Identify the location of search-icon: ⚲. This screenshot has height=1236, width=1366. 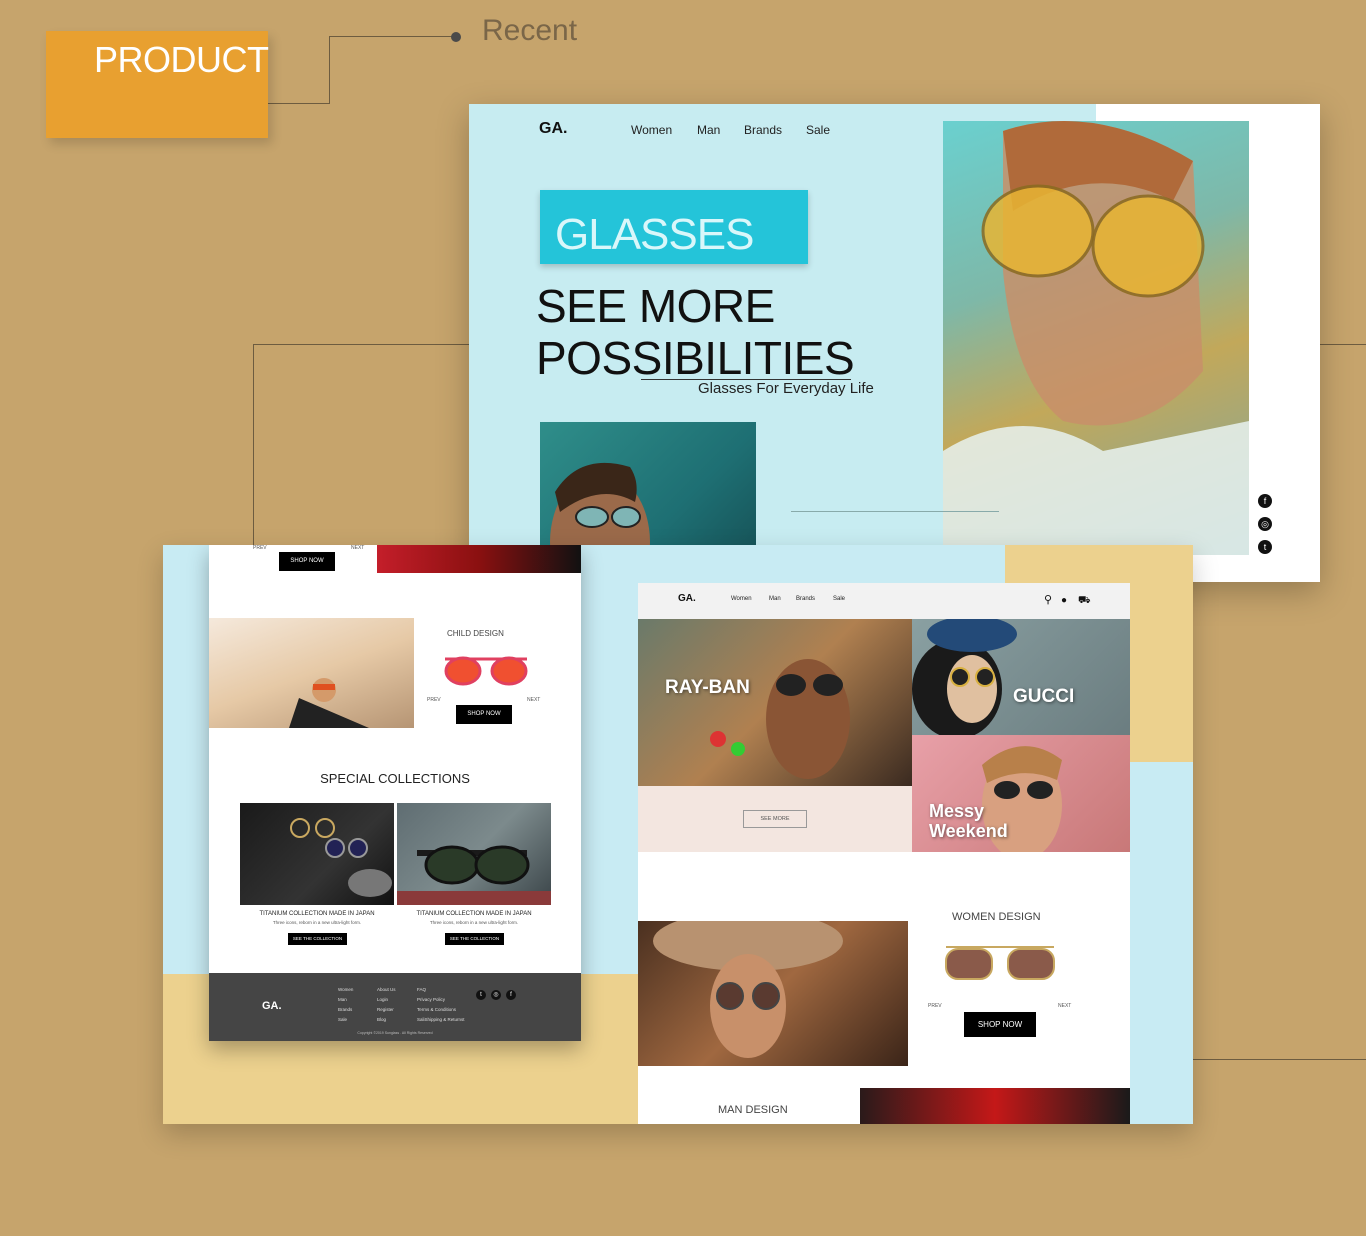
(1048, 600).